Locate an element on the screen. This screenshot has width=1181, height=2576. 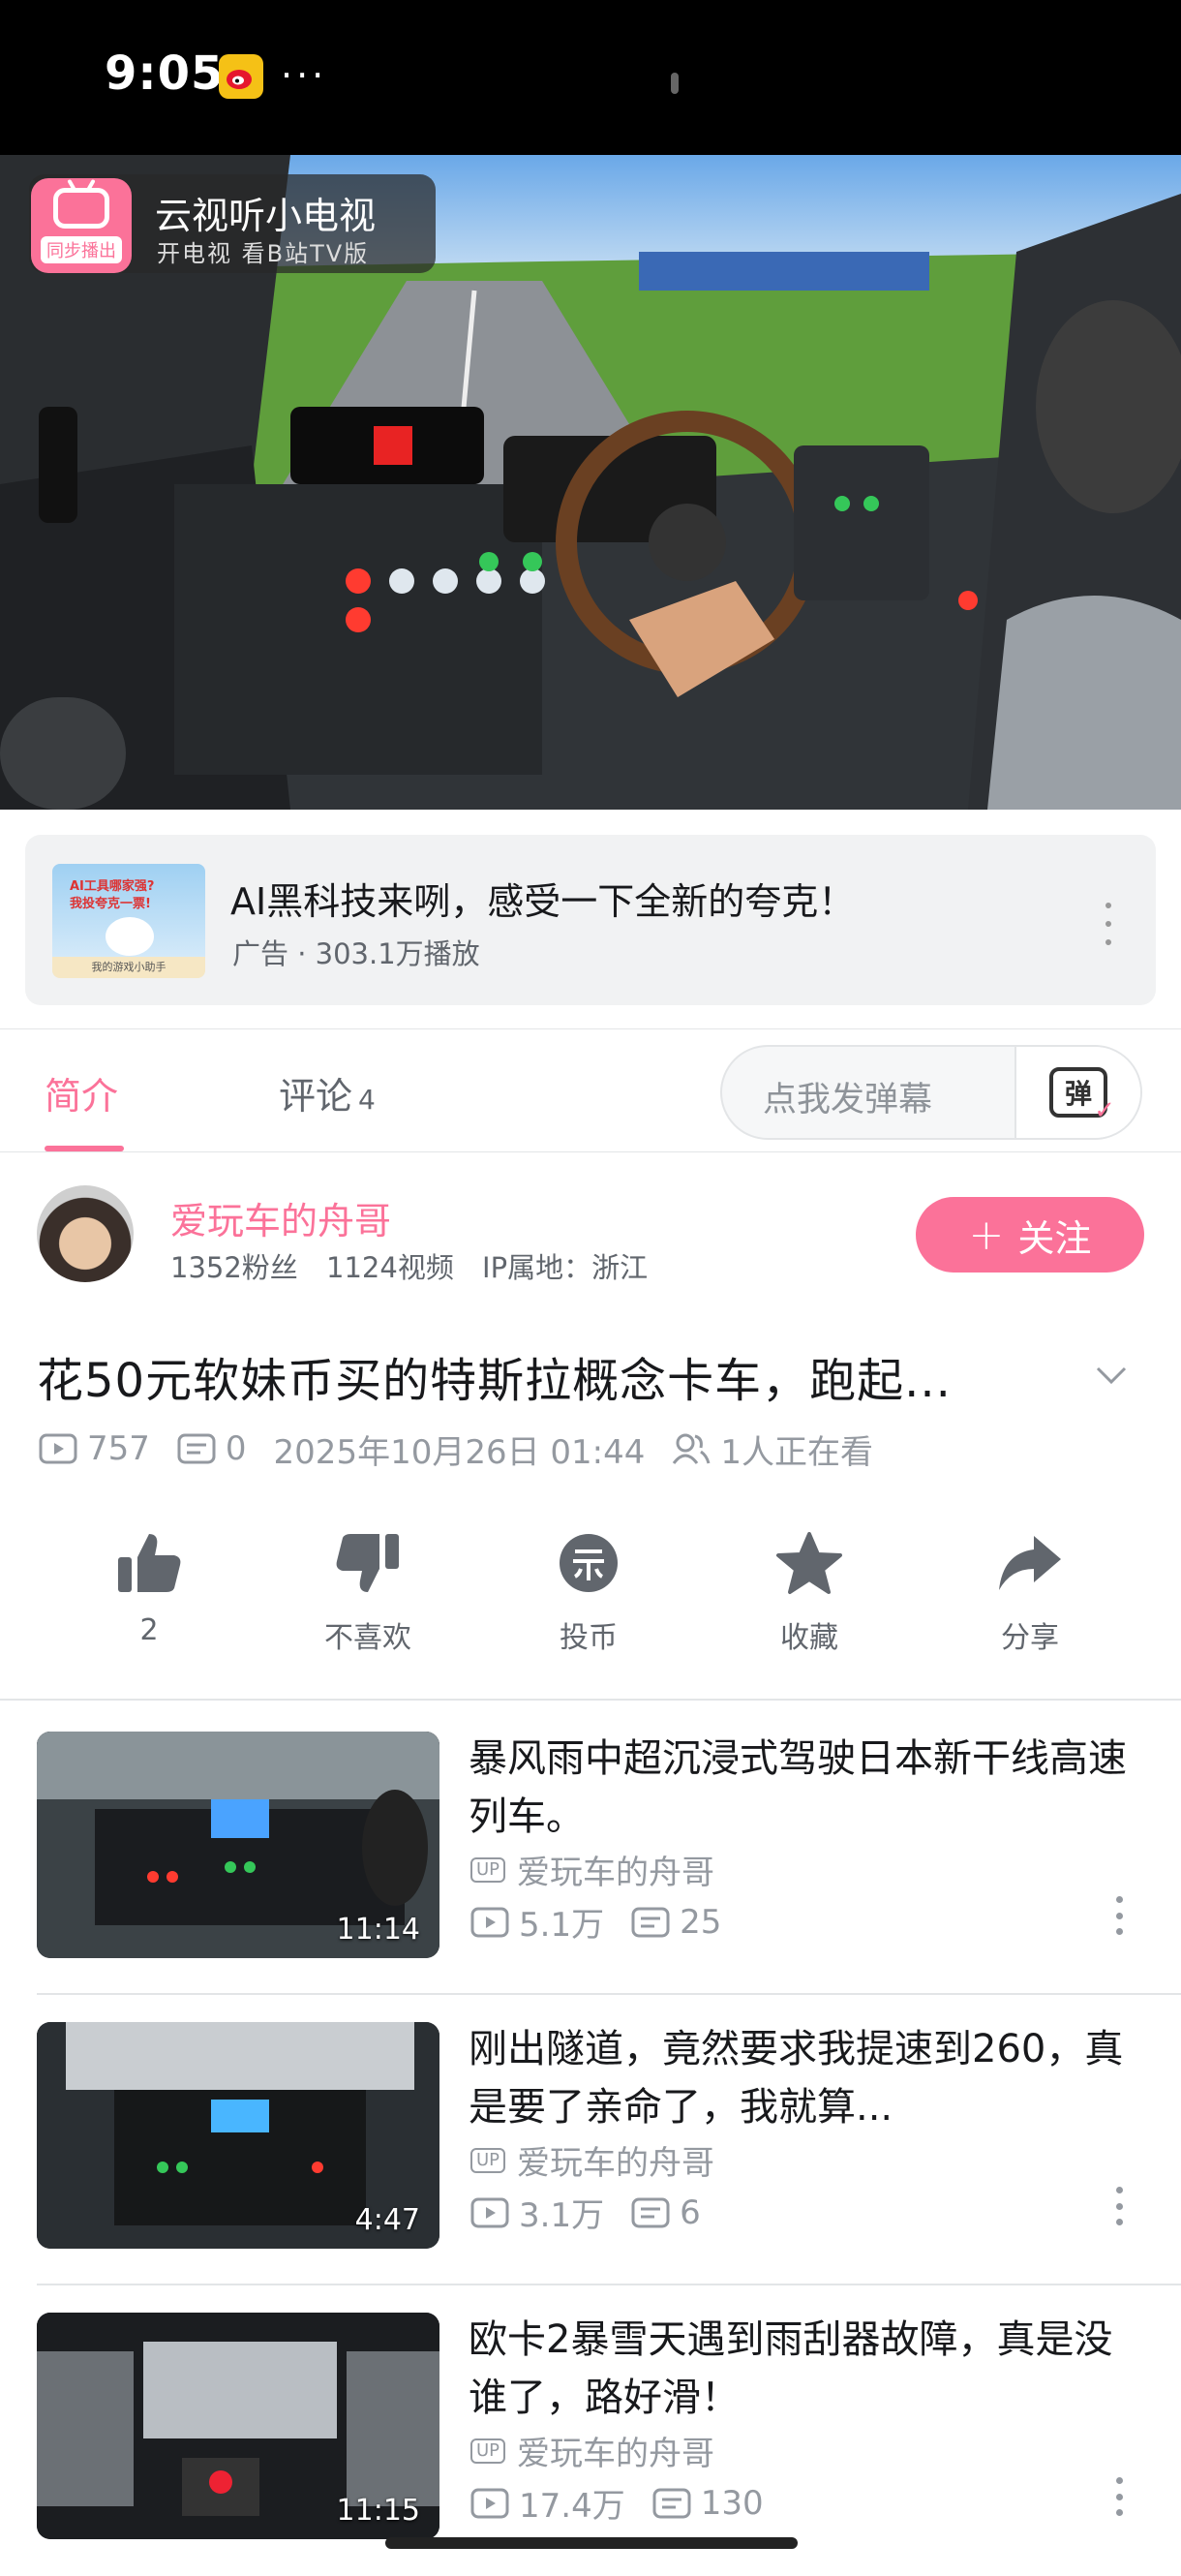
danmaku-input: 点我发弹幕 弹 is located at coordinates (931, 1092).